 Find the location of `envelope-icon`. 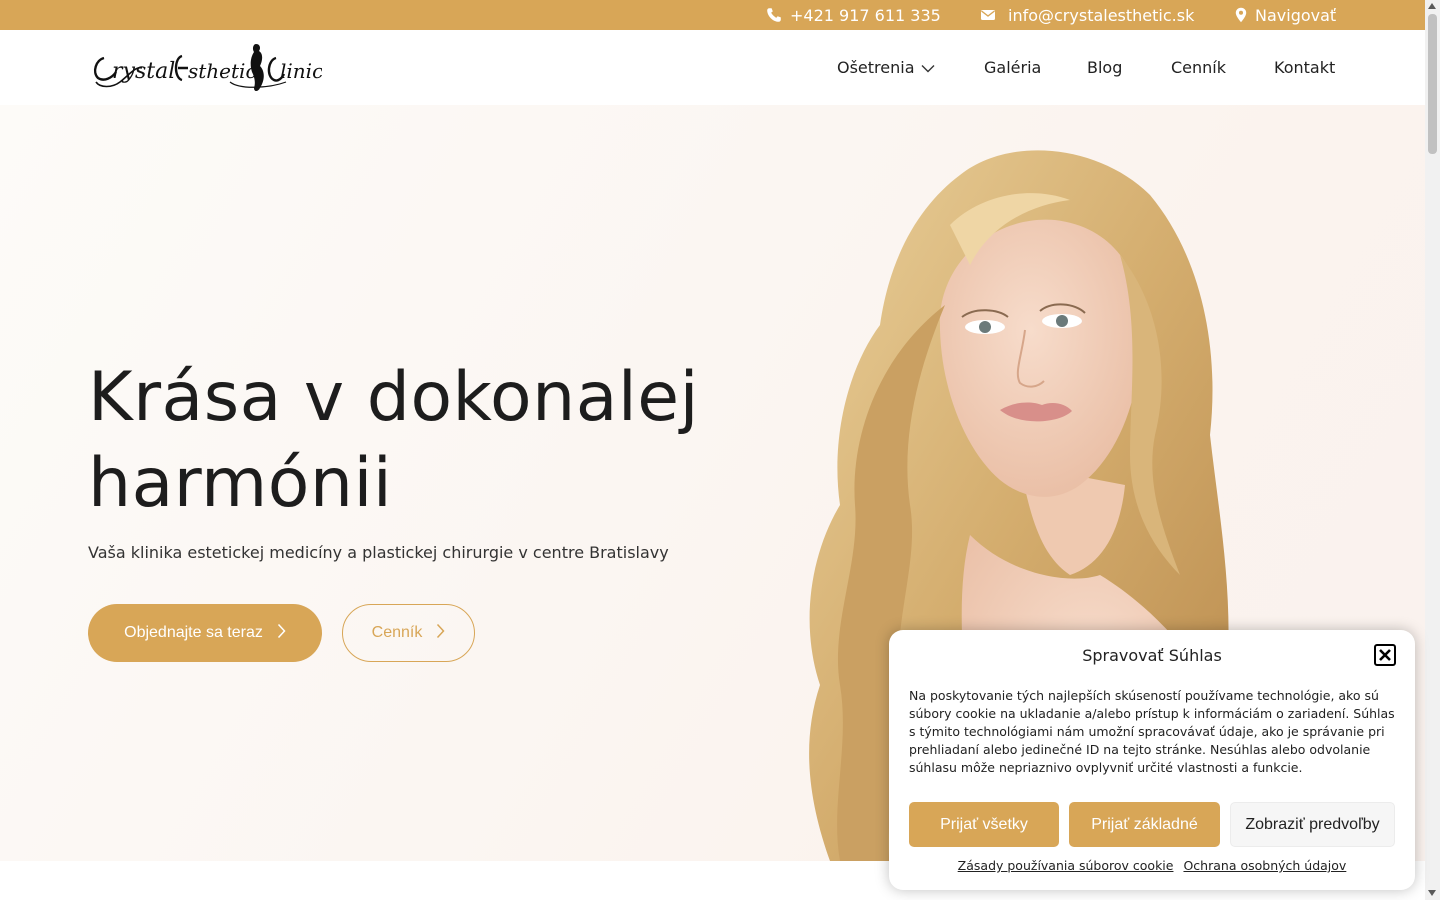

envelope-icon is located at coordinates (988, 15).